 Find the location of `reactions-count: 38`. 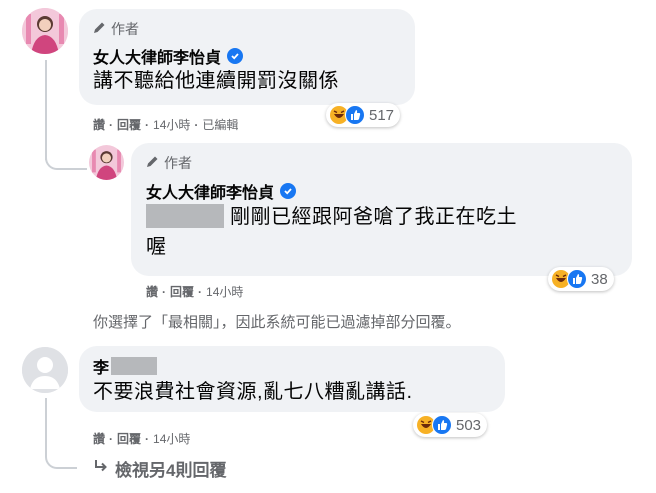

reactions-count: 38 is located at coordinates (599, 279).